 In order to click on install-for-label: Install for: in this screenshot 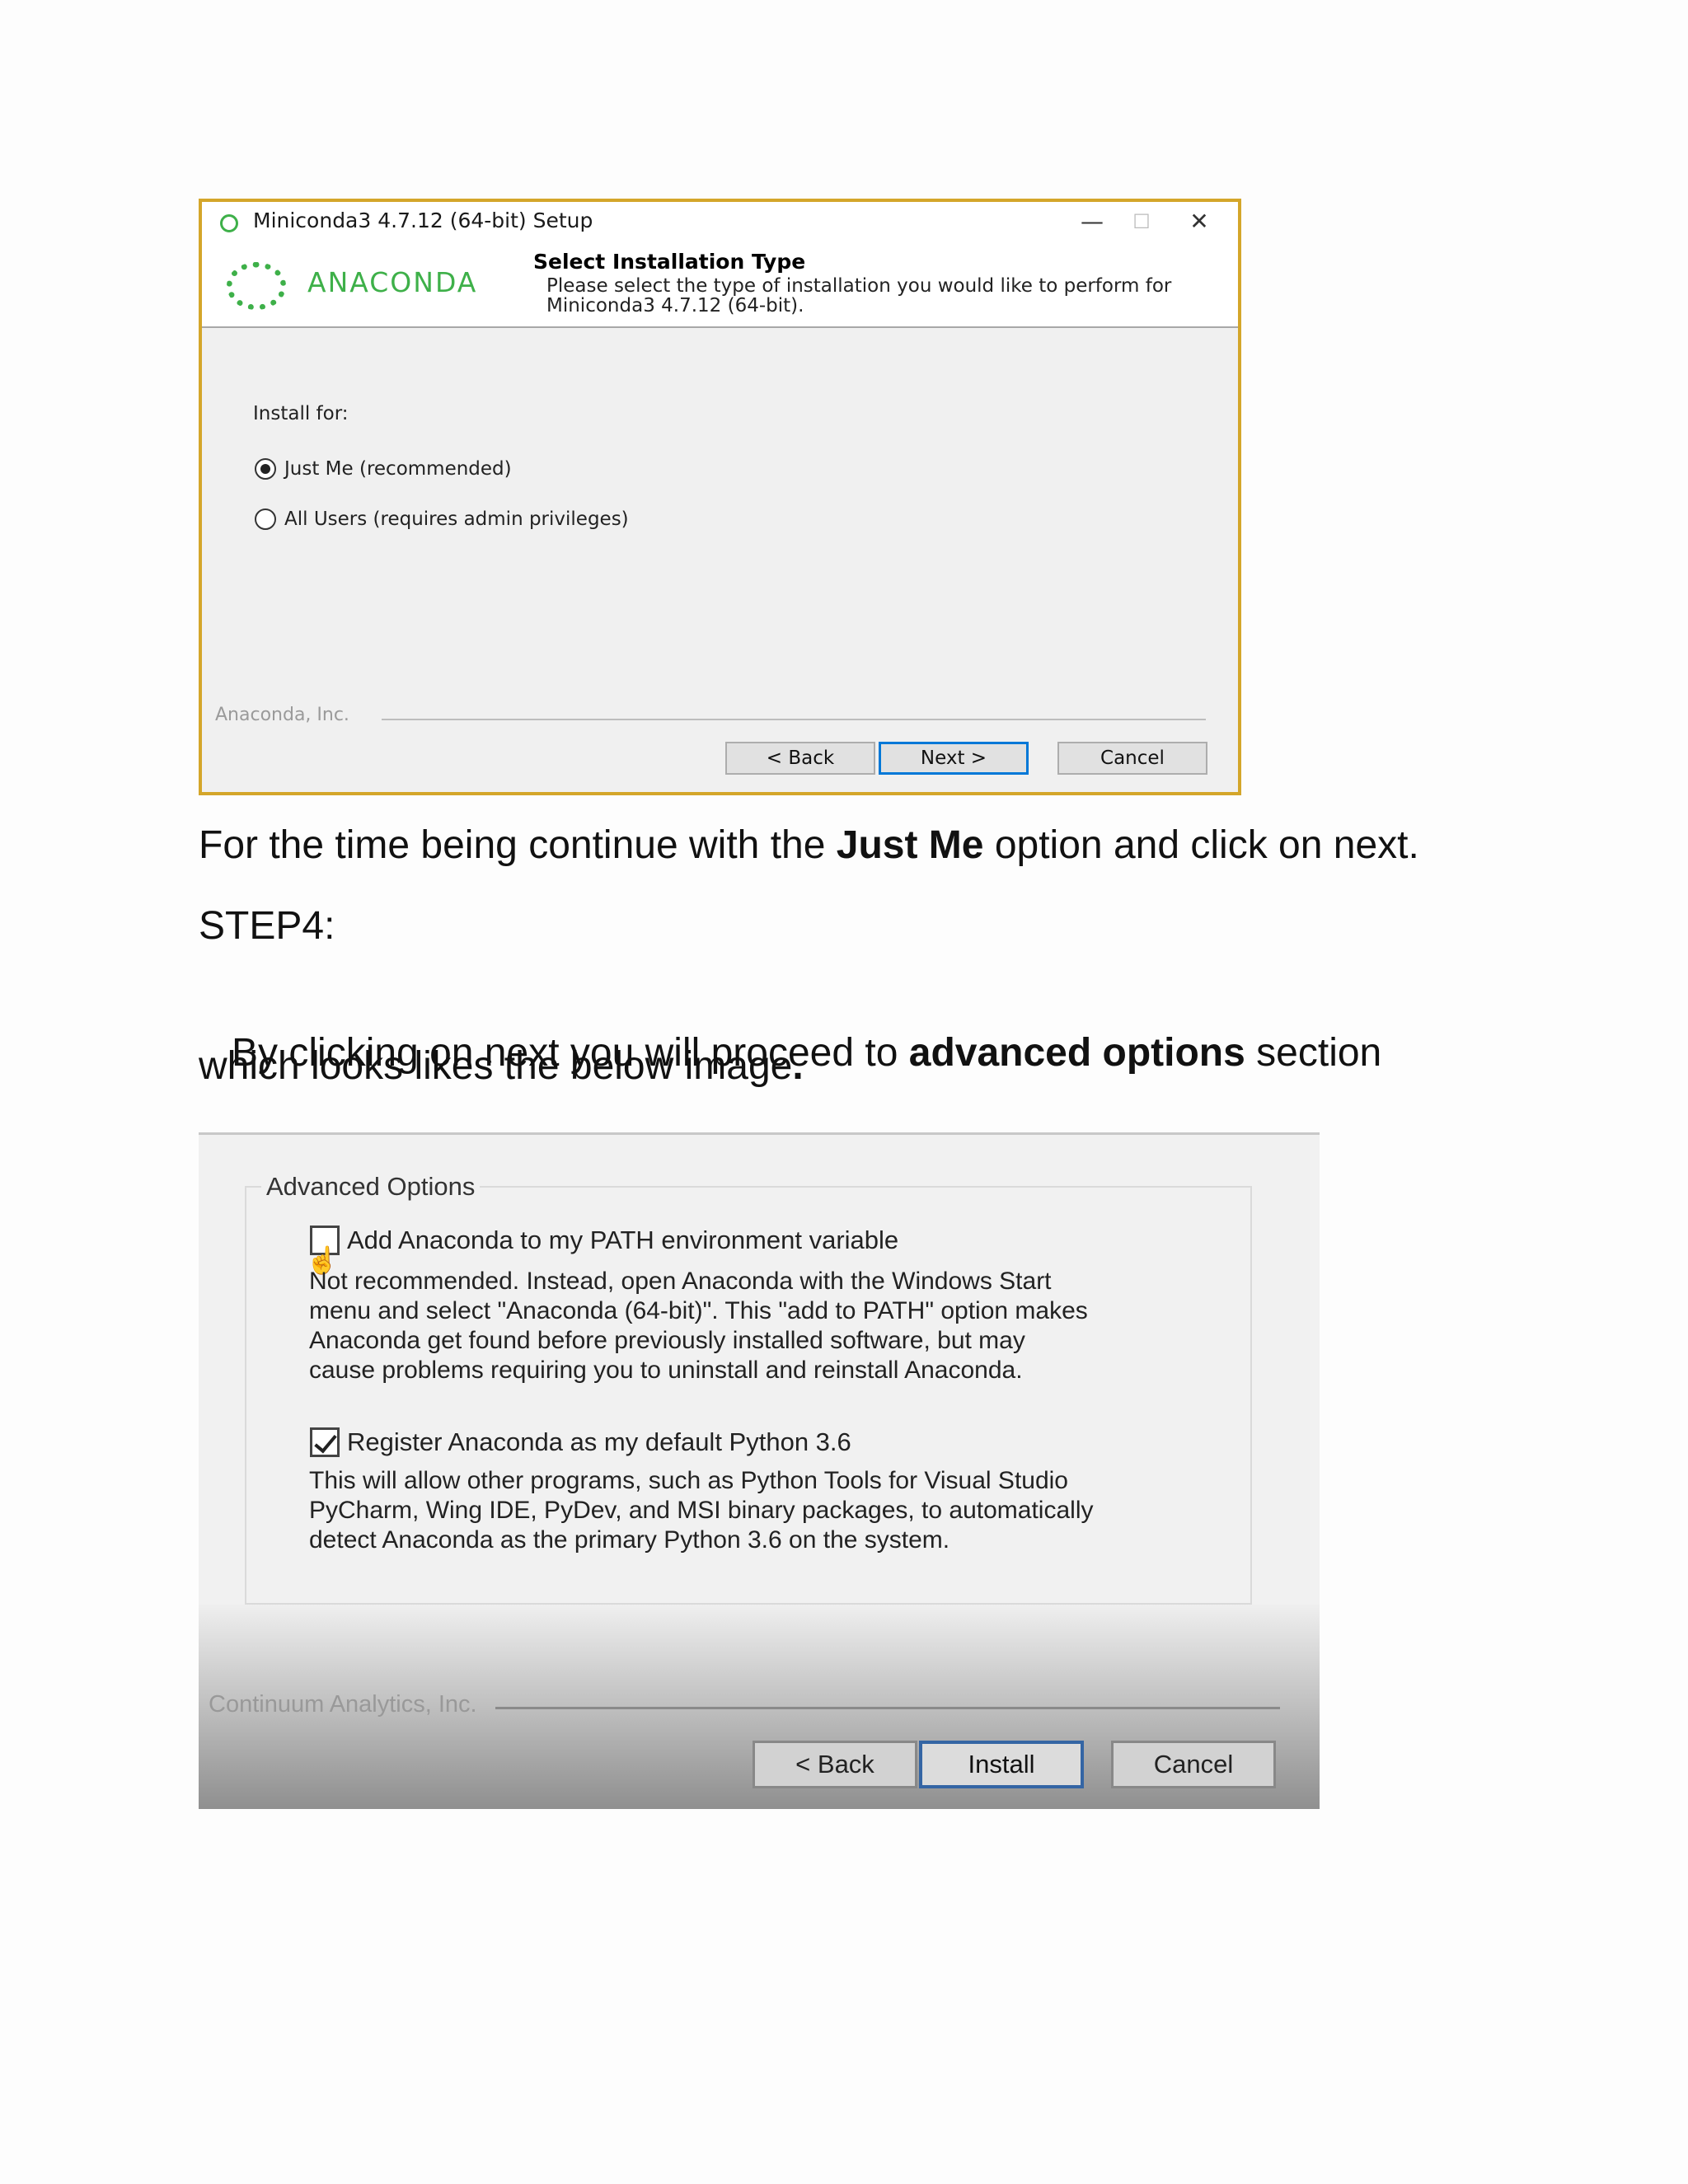, I will do `click(301, 413)`.